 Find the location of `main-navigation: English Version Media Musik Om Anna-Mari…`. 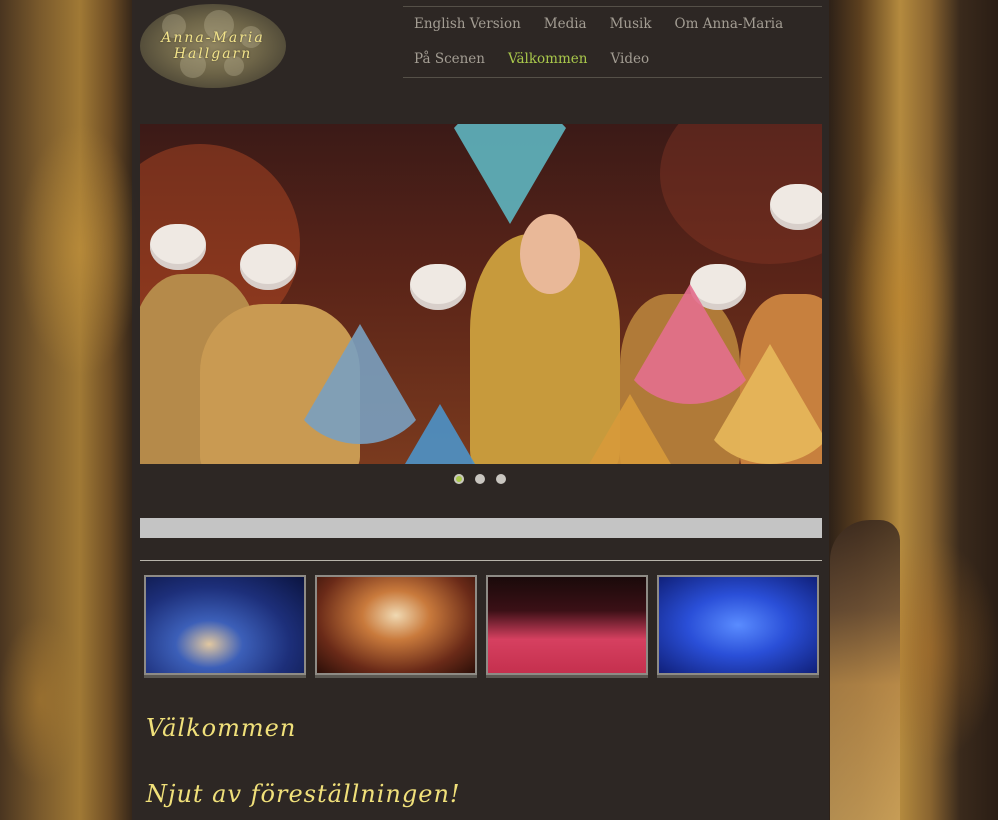

main-navigation: English Version Media Musik Om Anna-Mari… is located at coordinates (612, 42).